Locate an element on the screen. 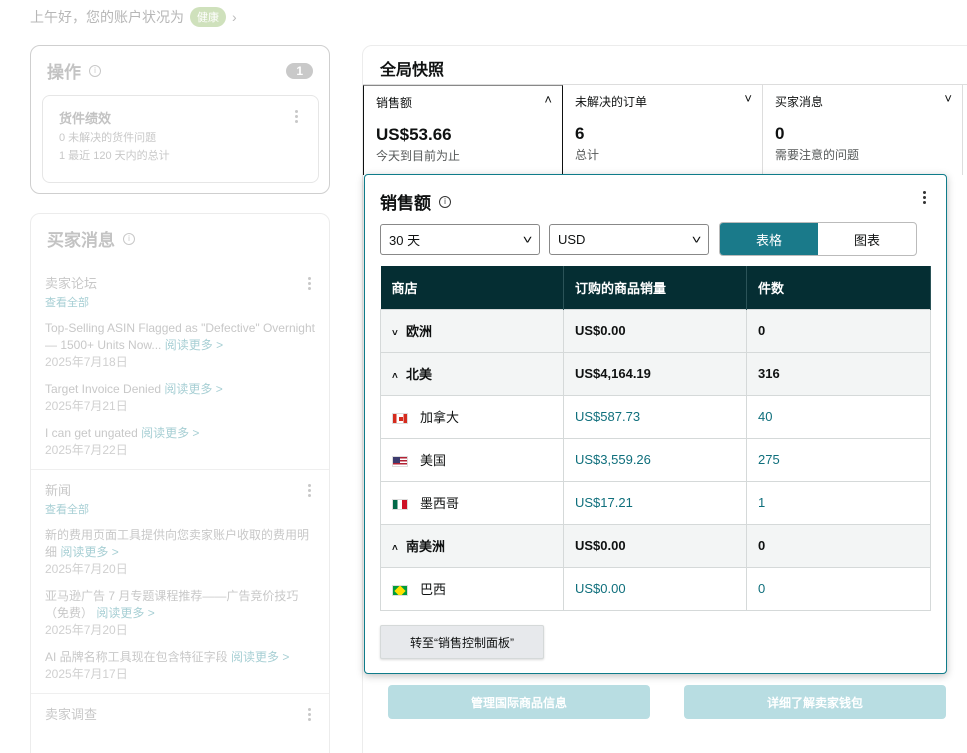 This screenshot has width=967, height=753. forum-post-title: I can get ungated is located at coordinates (91, 433).